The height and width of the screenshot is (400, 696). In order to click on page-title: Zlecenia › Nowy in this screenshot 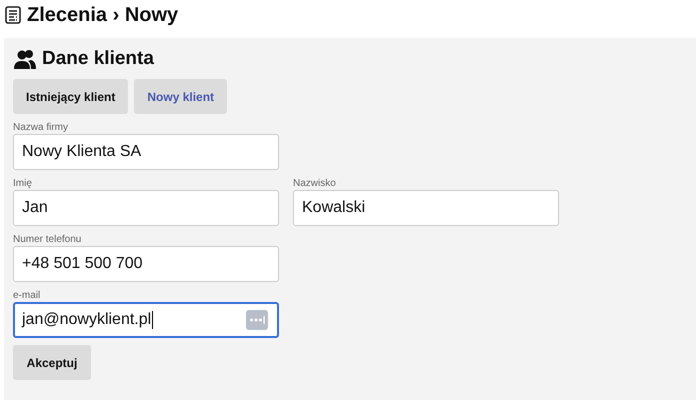, I will do `click(102, 15)`.